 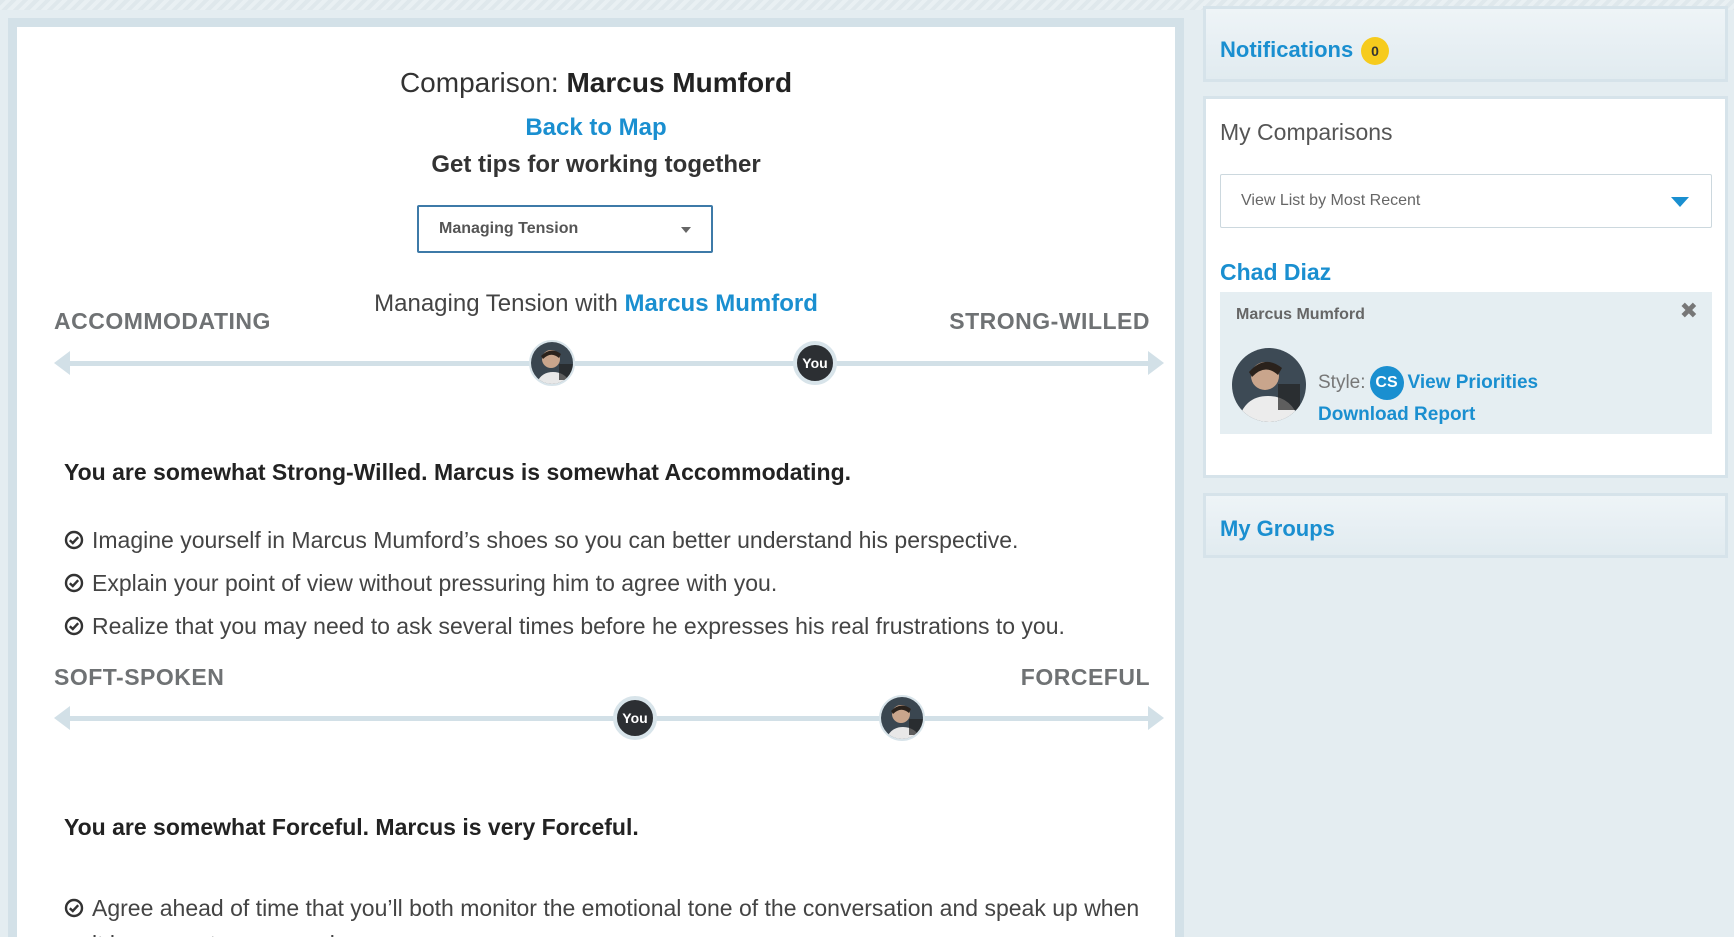 I want to click on topic-dropdown-value: Managing Tension, so click(x=509, y=228).